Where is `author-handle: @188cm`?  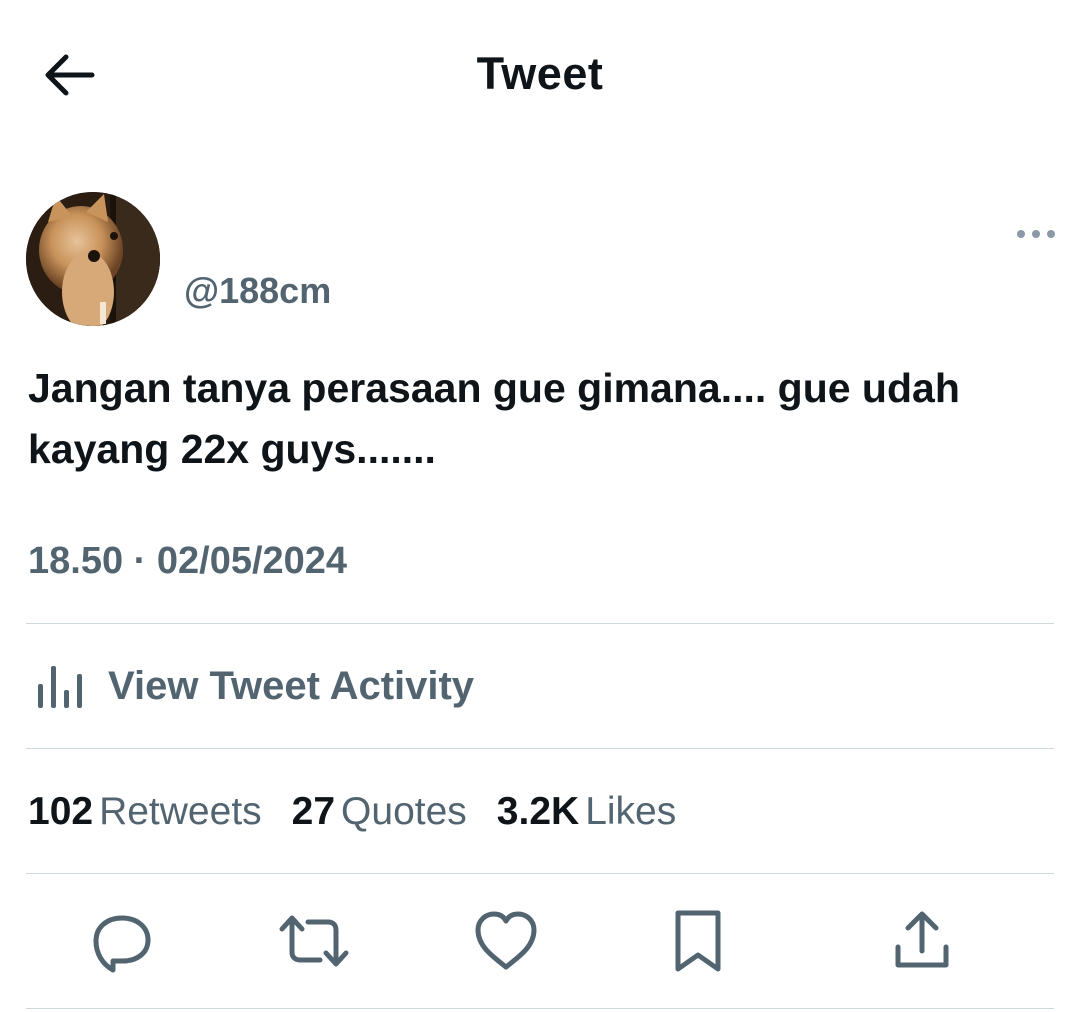
author-handle: @188cm is located at coordinates (257, 291).